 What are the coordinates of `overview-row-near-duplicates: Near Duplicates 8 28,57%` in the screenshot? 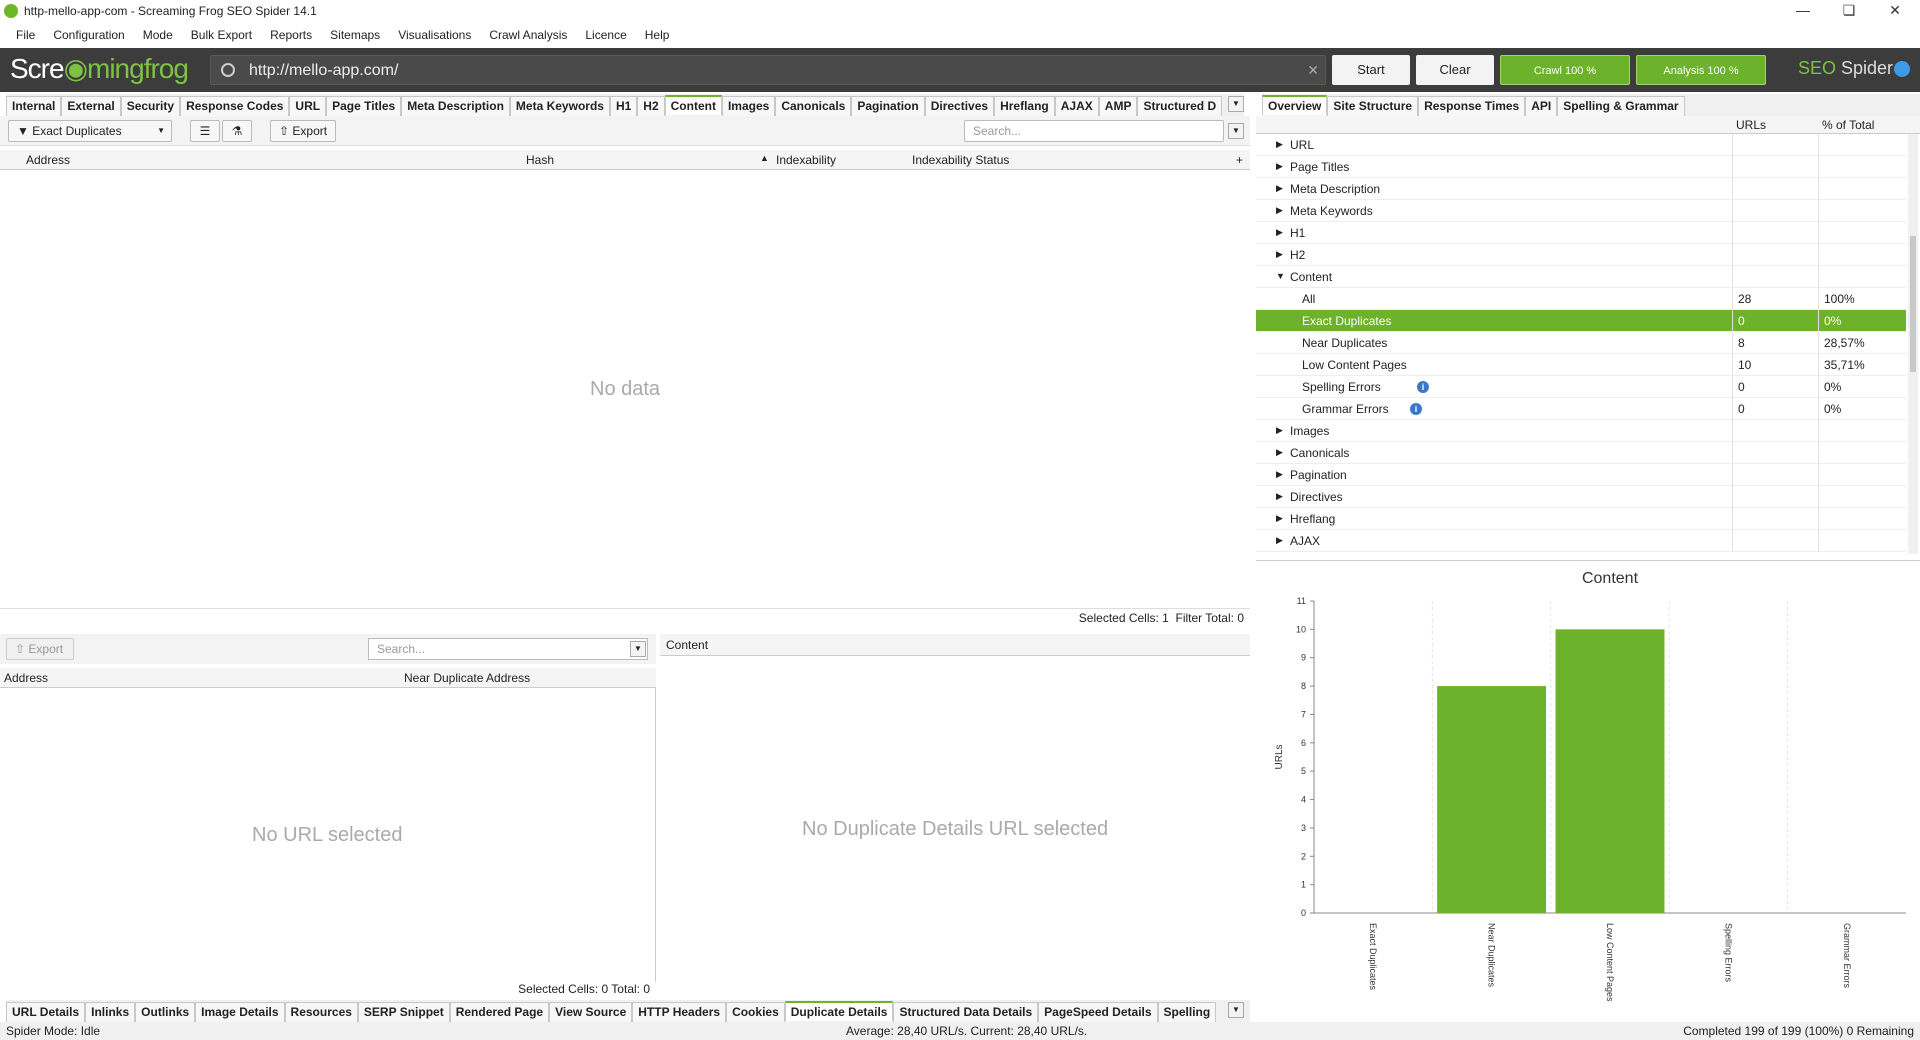 It's located at (1581, 343).